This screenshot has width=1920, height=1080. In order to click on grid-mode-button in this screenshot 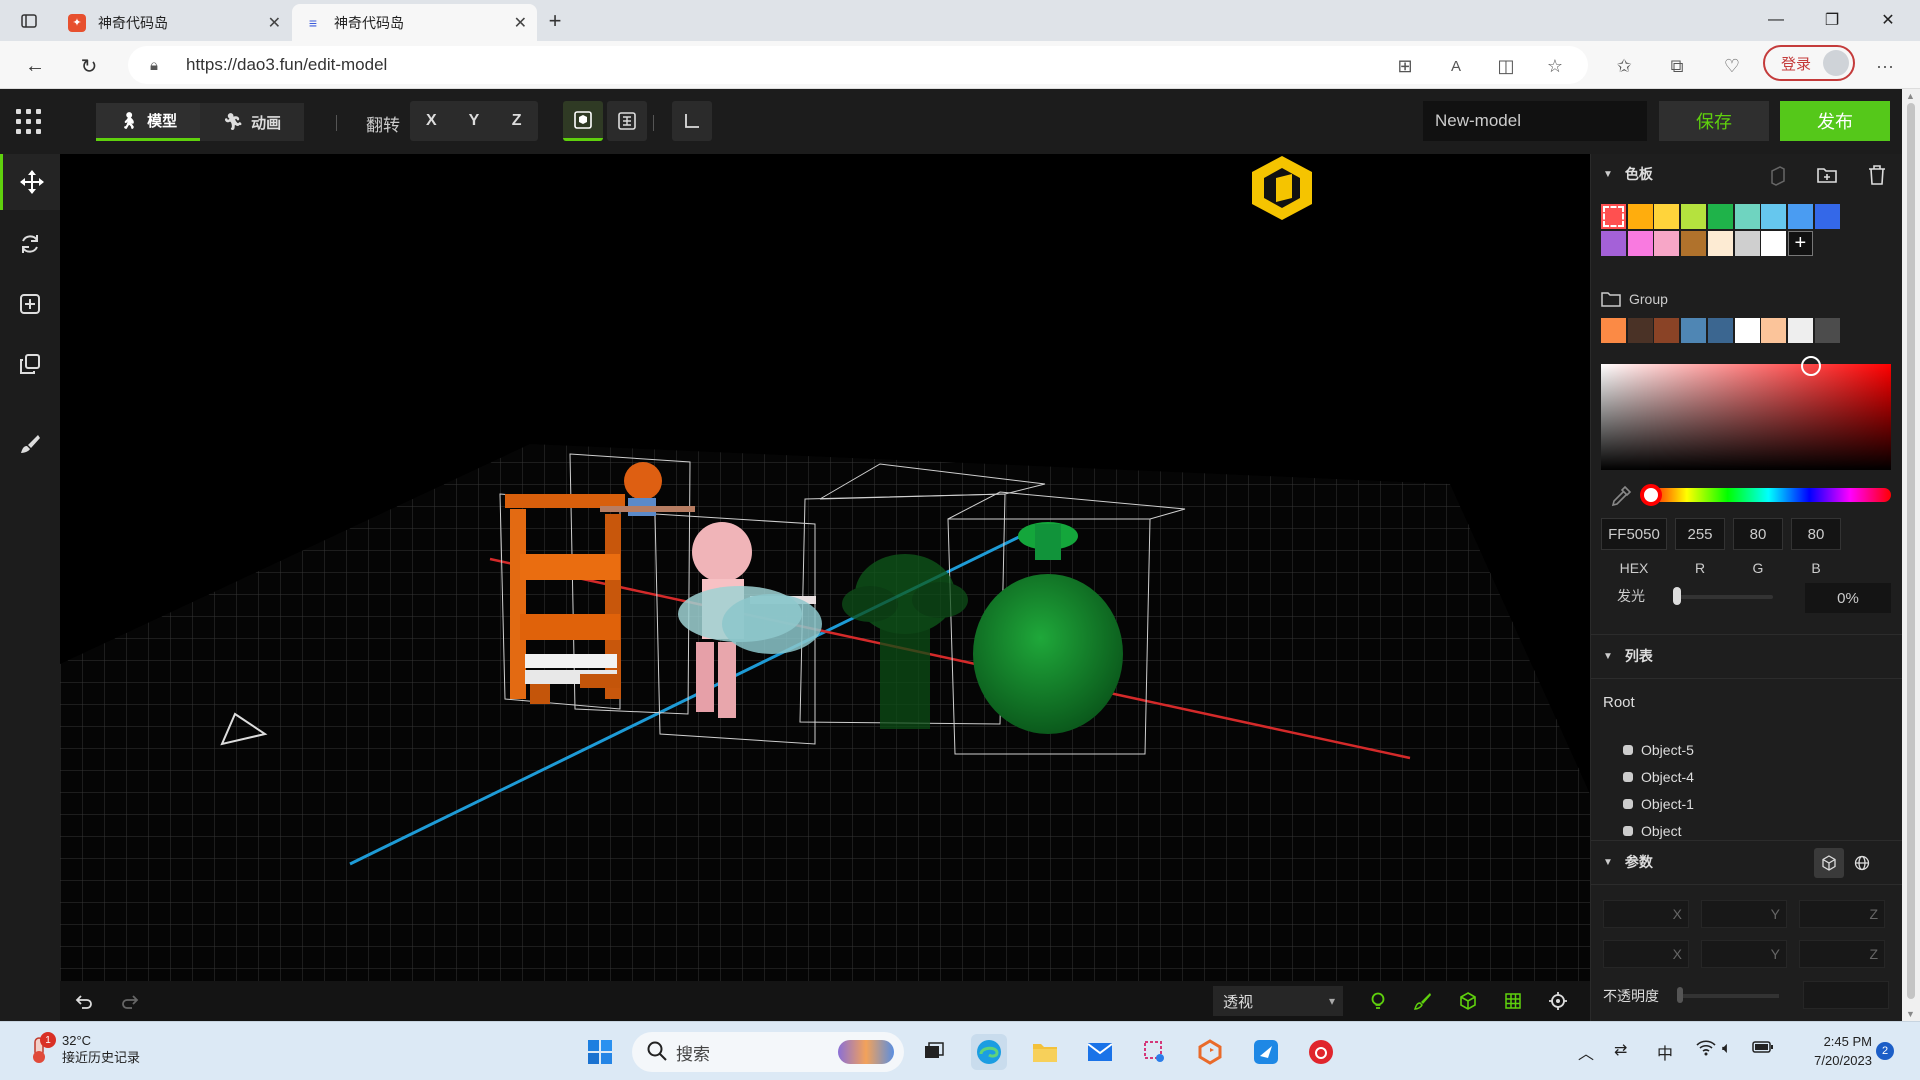, I will do `click(627, 121)`.